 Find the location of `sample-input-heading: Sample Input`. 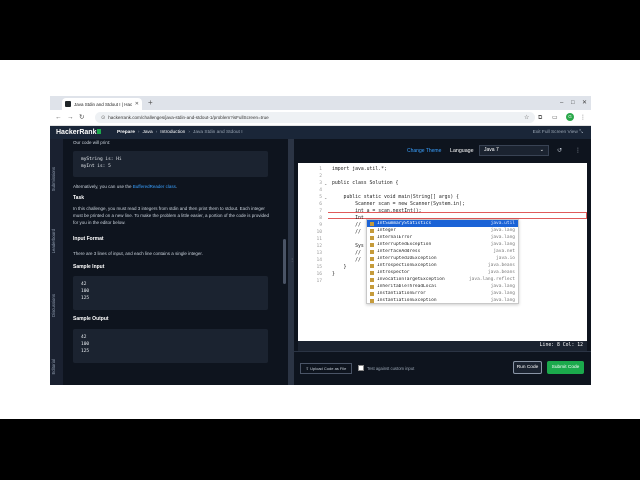

sample-input-heading: Sample Input is located at coordinates (89, 267).